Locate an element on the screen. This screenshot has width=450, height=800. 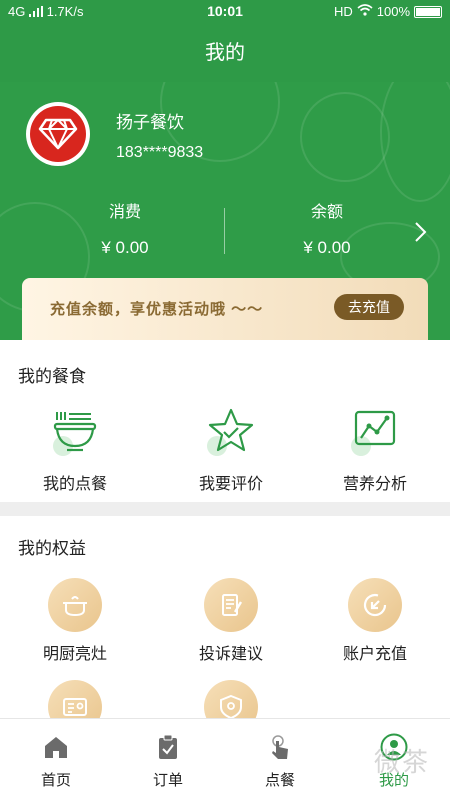
complaint-item: 投诉建议 is located at coordinates (231, 621).